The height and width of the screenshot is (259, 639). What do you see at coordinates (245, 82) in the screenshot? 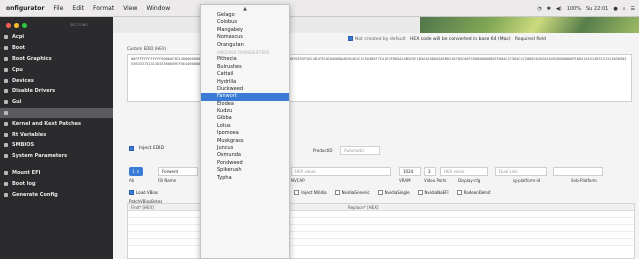
I see `dropdown-item: Hydrilla` at bounding box center [245, 82].